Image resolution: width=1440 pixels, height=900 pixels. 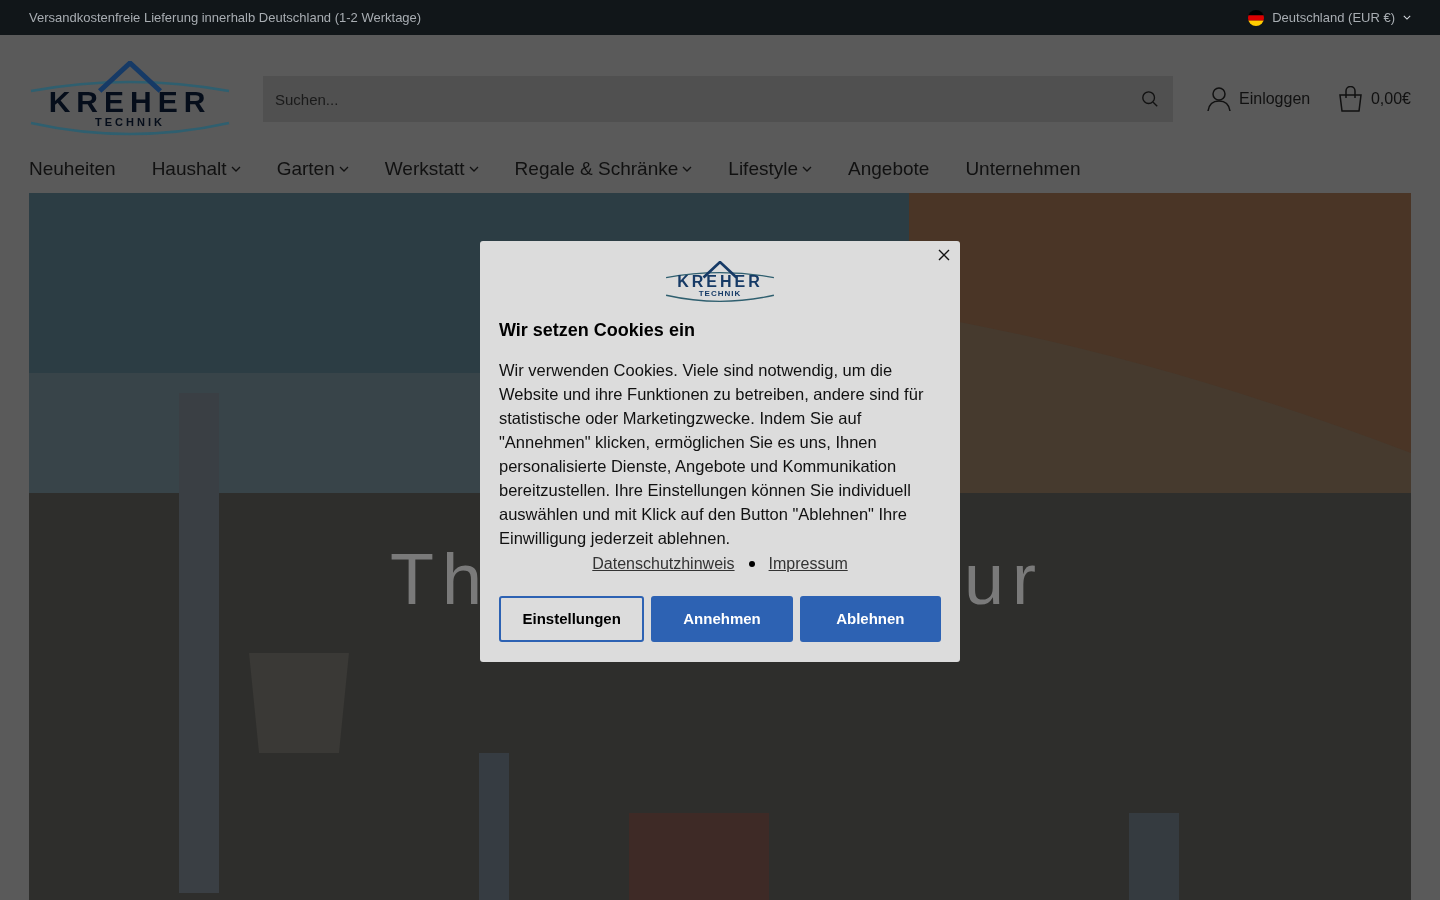 What do you see at coordinates (312, 169) in the screenshot?
I see `nav-item: Garten` at bounding box center [312, 169].